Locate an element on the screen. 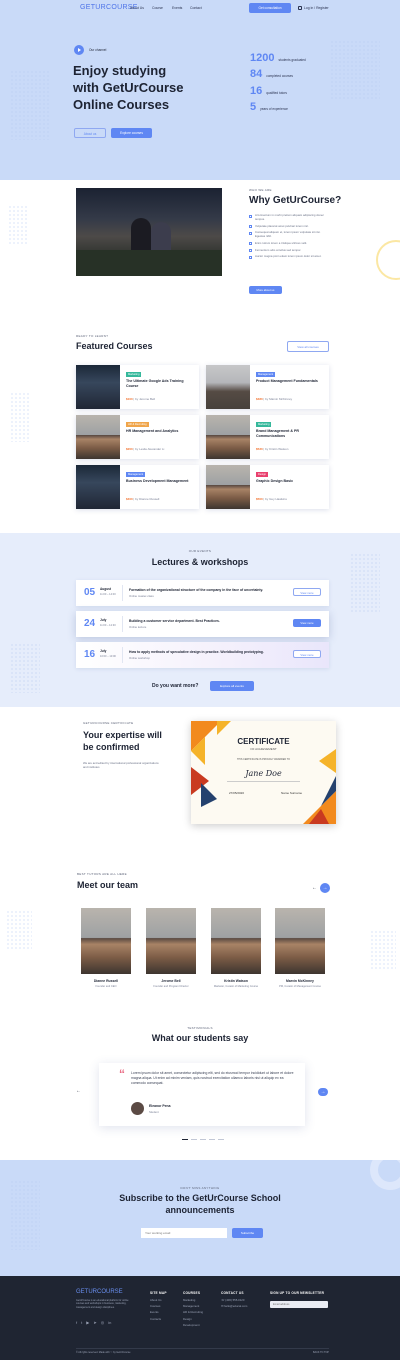 The width and height of the screenshot is (400, 1360). explore-courses-button: Explore courses is located at coordinates (131, 133).